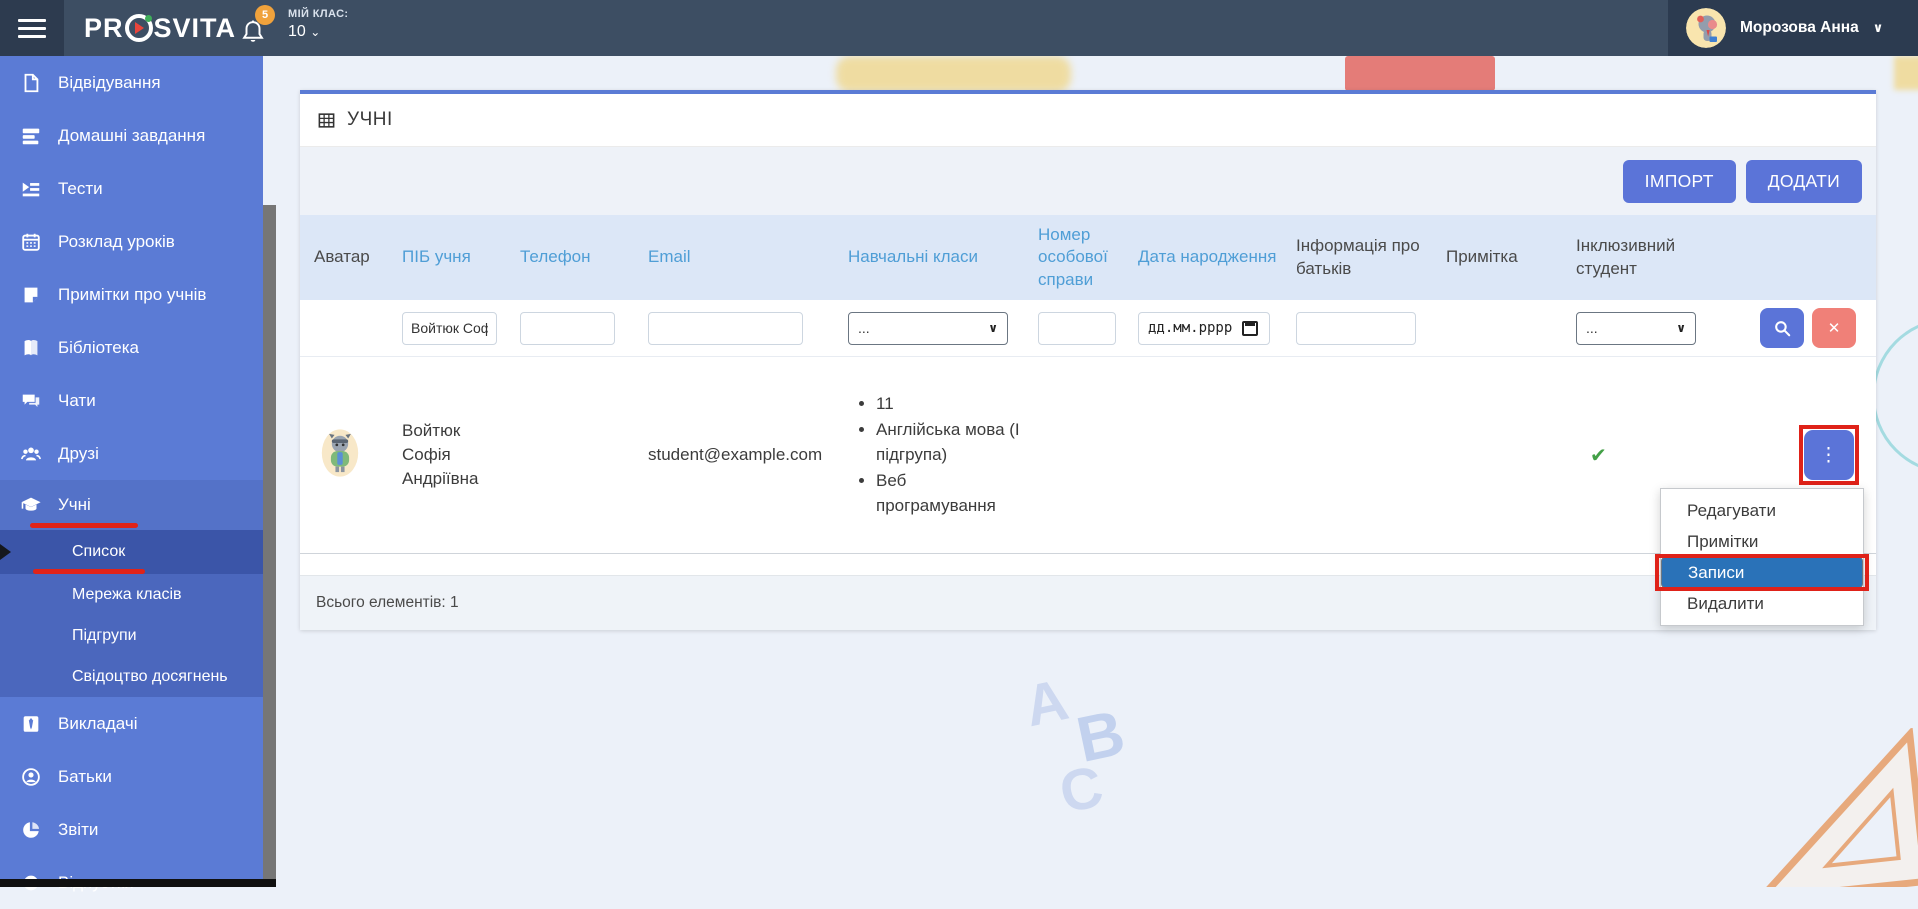 This screenshot has width=1918, height=909. I want to click on sidebar-item-label: Домашні завдання, so click(132, 135).